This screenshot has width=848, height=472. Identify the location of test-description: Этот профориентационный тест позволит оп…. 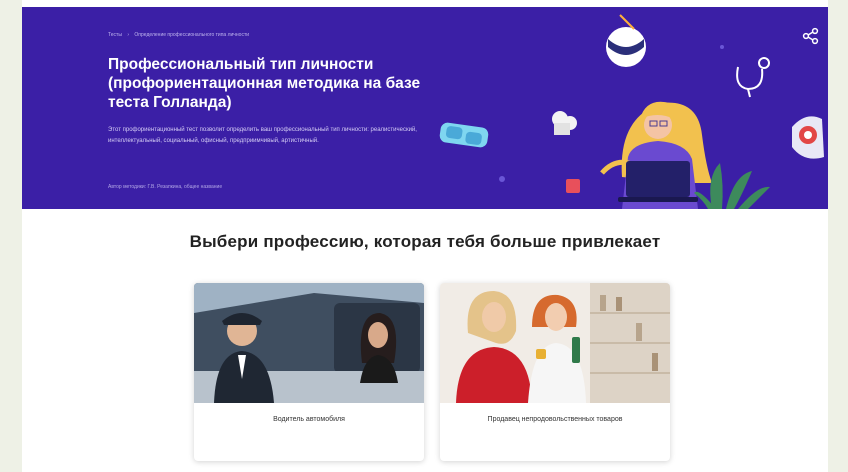
(262, 135).